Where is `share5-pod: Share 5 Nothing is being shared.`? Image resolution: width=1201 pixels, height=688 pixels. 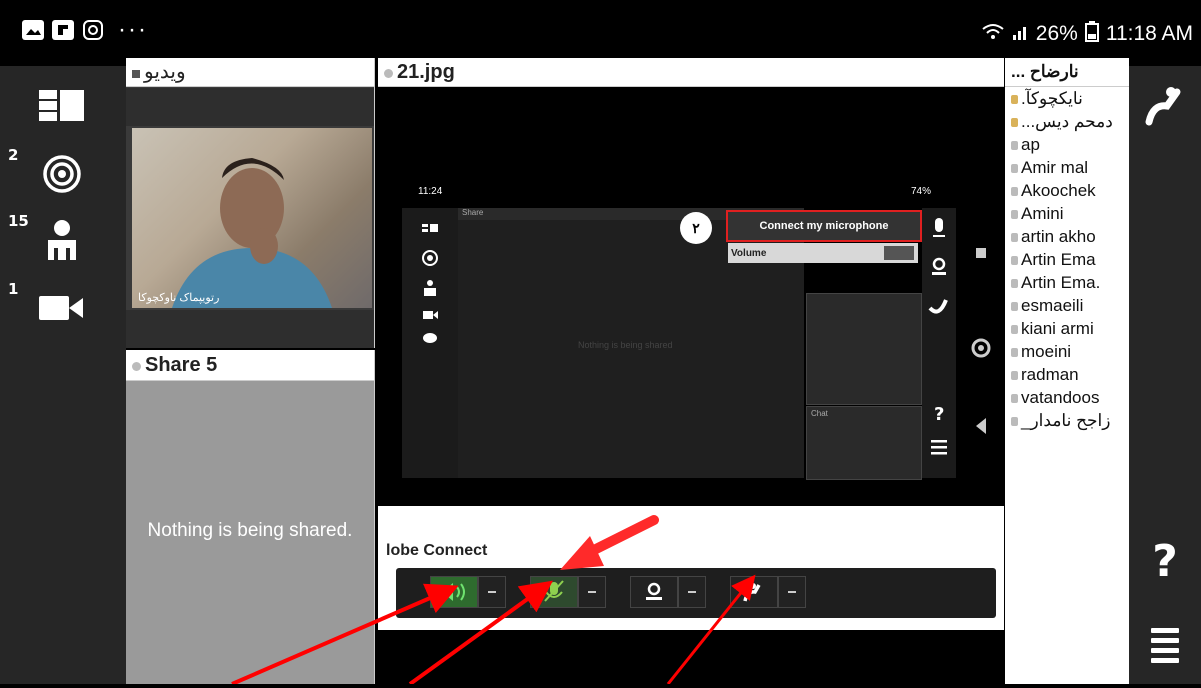
share5-pod: Share 5 Nothing is being shared. is located at coordinates (250, 517).